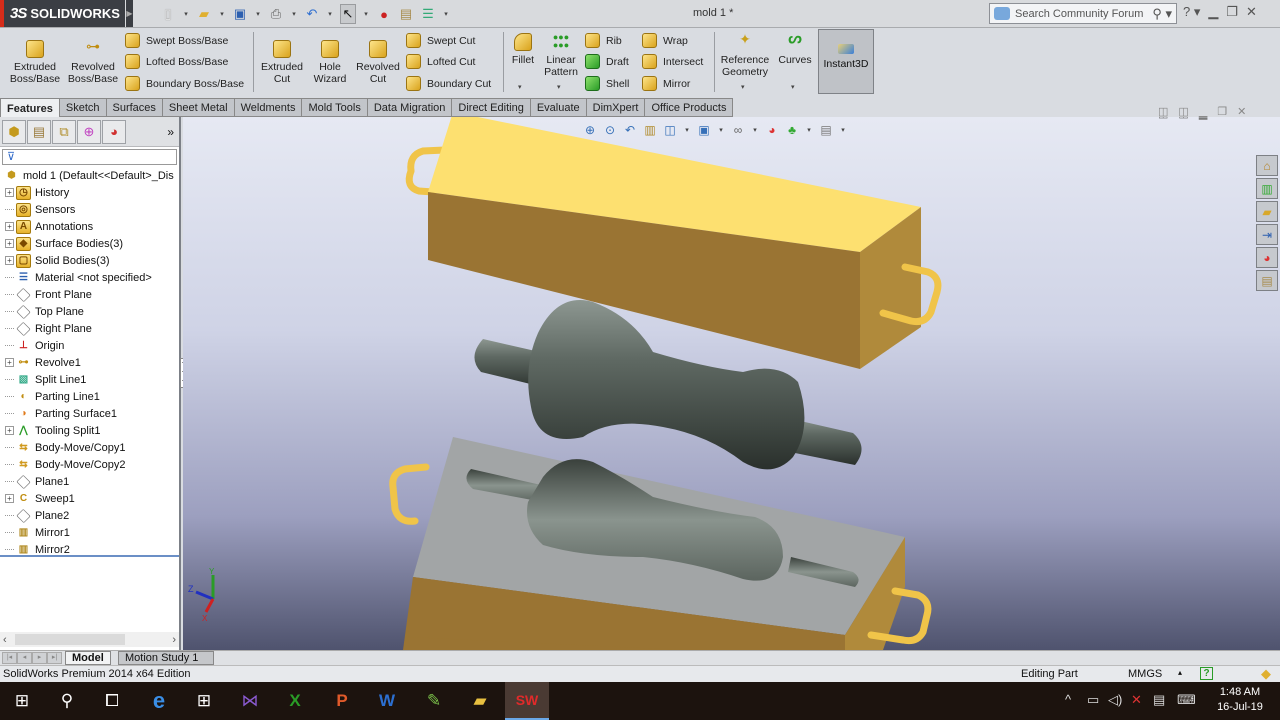 The width and height of the screenshot is (1280, 720). I want to click on tab-features: Features, so click(30, 108).